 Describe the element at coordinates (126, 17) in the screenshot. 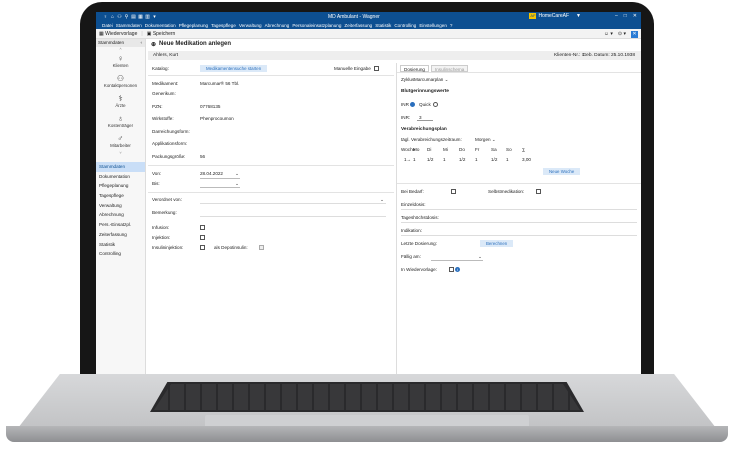

I see `user-search-icon: ⚲` at that location.